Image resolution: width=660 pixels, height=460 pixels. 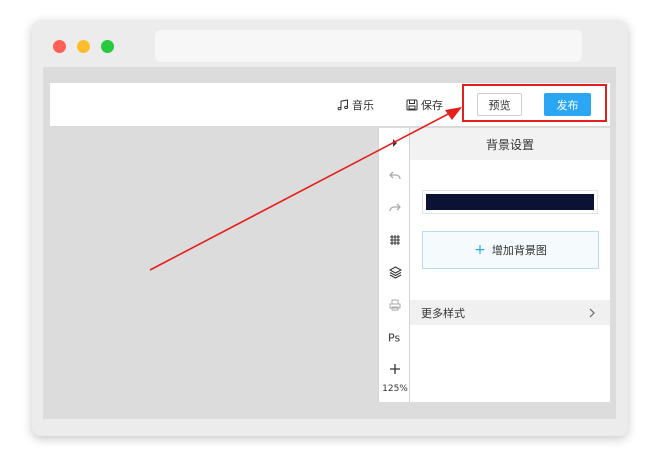 I want to click on undo-icon, so click(x=395, y=176).